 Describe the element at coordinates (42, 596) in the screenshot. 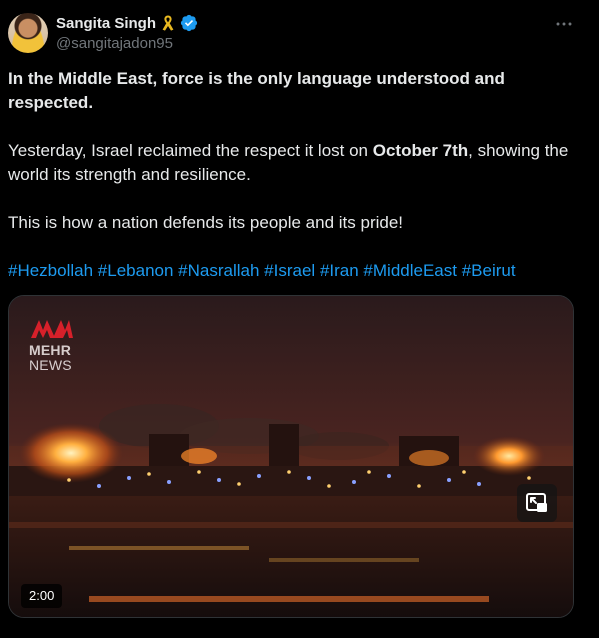

I see `video-duration-badge: 2:00` at that location.